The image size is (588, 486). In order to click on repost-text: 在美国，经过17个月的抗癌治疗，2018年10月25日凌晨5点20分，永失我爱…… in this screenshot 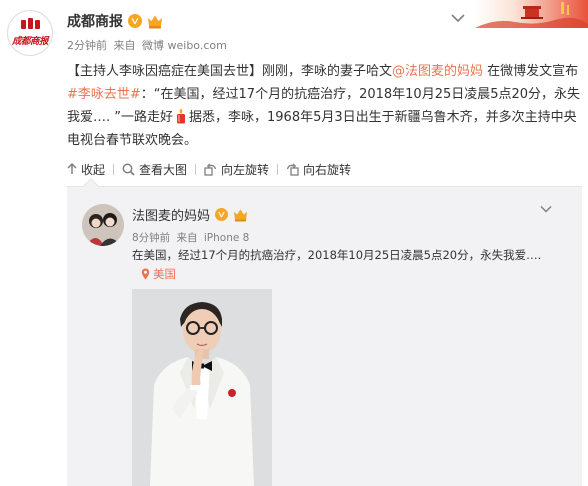, I will do `click(337, 255)`.